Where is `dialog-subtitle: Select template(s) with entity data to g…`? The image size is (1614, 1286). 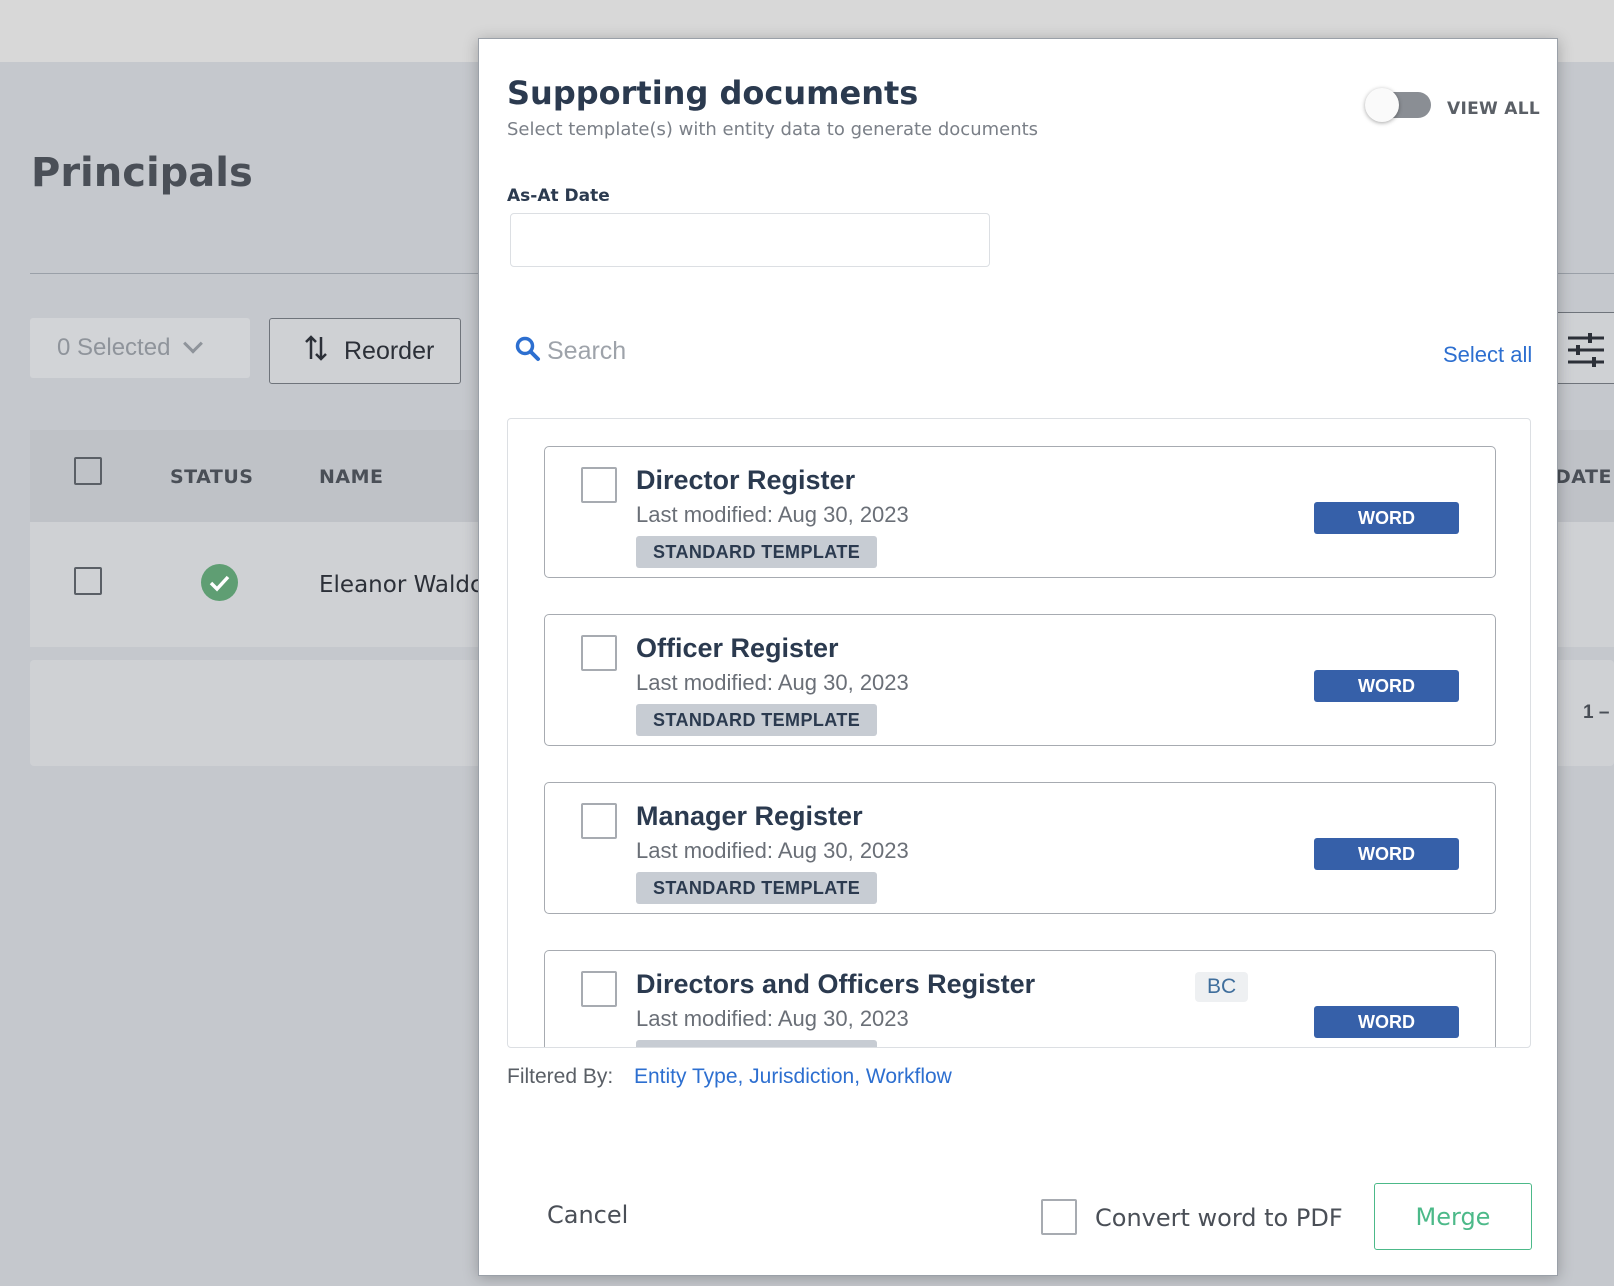
dialog-subtitle: Select template(s) with entity data to g… is located at coordinates (773, 129).